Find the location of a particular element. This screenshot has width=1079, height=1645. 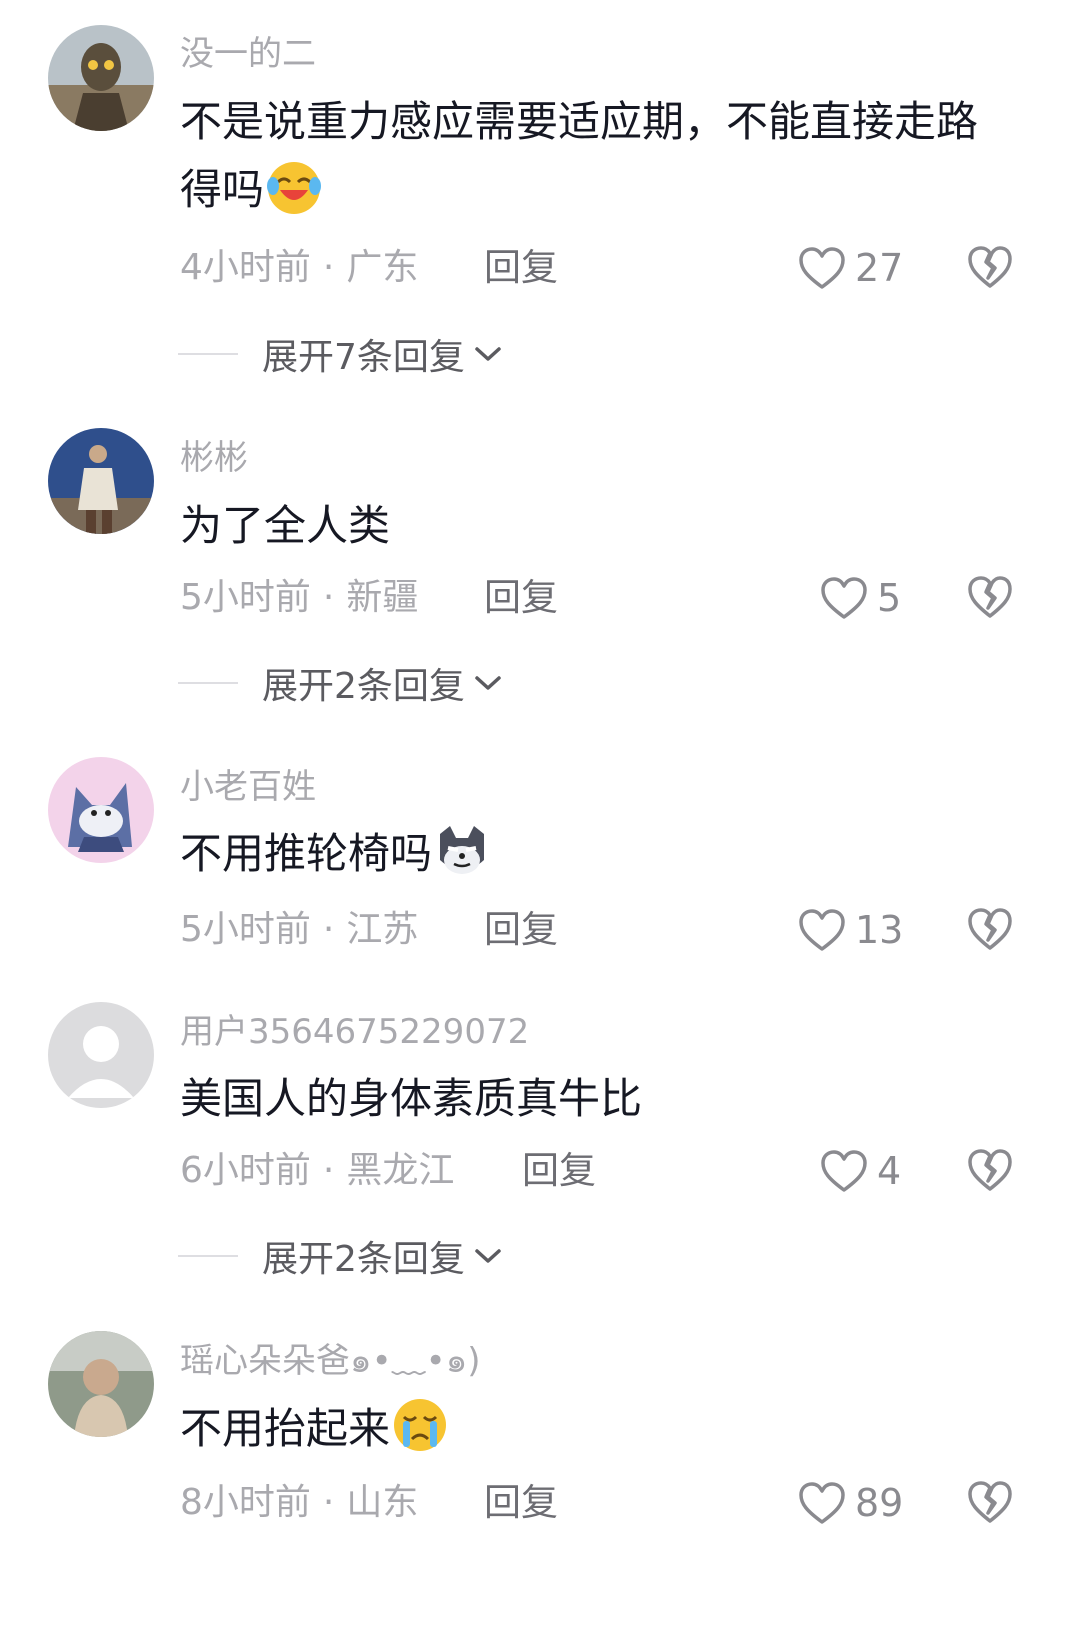

like-button: 89 is located at coordinates (850, 1503).